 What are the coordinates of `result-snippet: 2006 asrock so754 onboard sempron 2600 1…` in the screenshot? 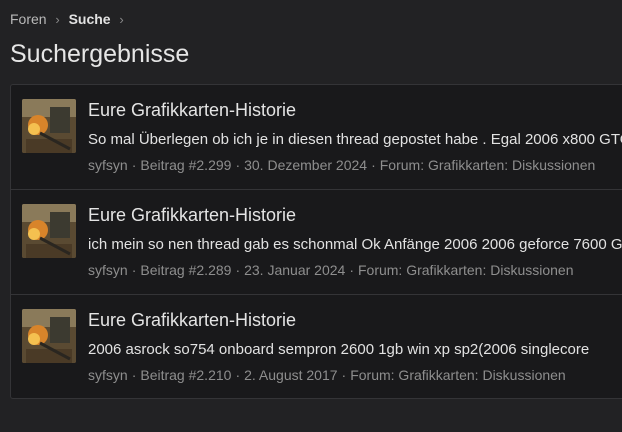 It's located at (339, 349).